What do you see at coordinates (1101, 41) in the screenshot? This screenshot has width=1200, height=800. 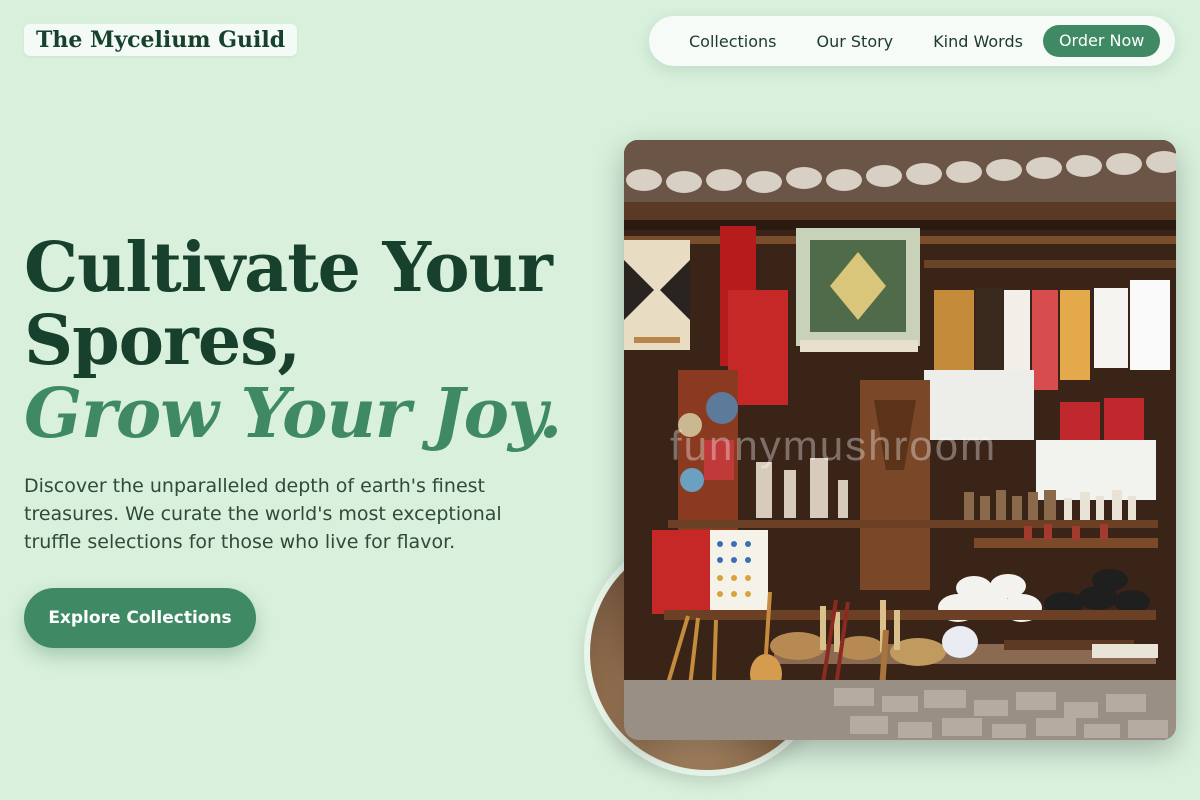 I see `order-now-button: Order Now` at bounding box center [1101, 41].